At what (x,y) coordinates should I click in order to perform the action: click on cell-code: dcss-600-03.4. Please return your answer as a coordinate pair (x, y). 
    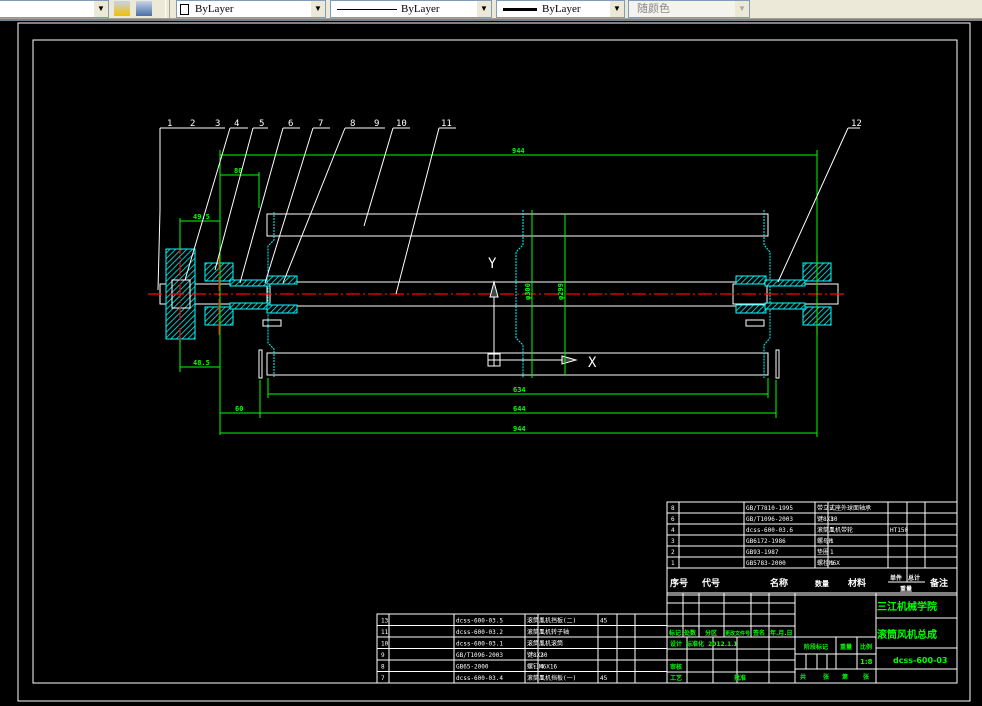
    Looking at the image, I should click on (479, 678).